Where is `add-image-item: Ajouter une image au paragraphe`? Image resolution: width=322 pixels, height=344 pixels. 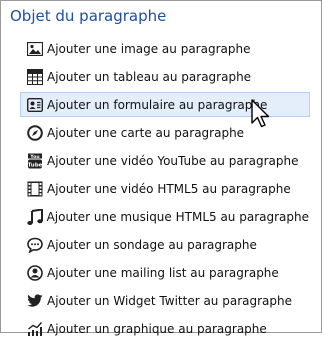 add-image-item: Ajouter une image au paragraphe is located at coordinates (165, 48).